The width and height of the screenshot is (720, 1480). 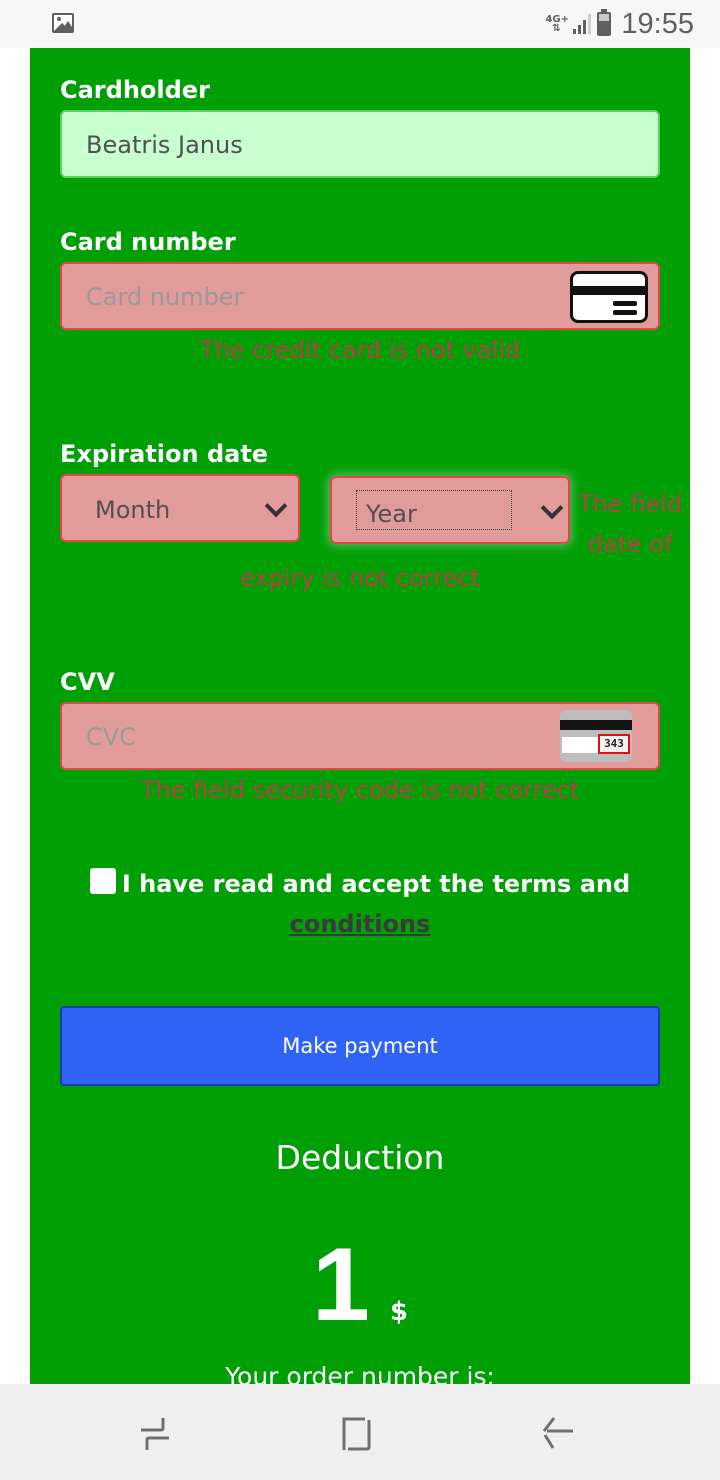 What do you see at coordinates (164, 145) in the screenshot?
I see `cardholder-value: Beatris Janus` at bounding box center [164, 145].